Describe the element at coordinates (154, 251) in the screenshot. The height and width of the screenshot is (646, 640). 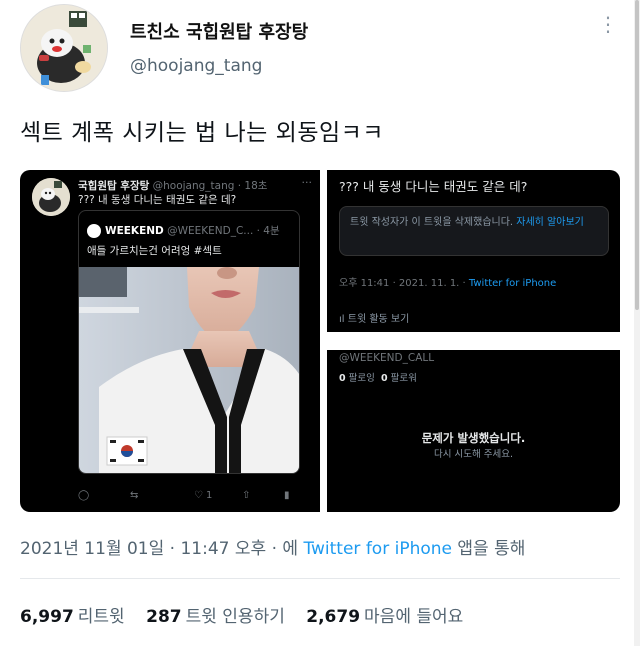
I see `quoted-tweet-text: 애들 가르치는건 어려엉 #섹트` at that location.